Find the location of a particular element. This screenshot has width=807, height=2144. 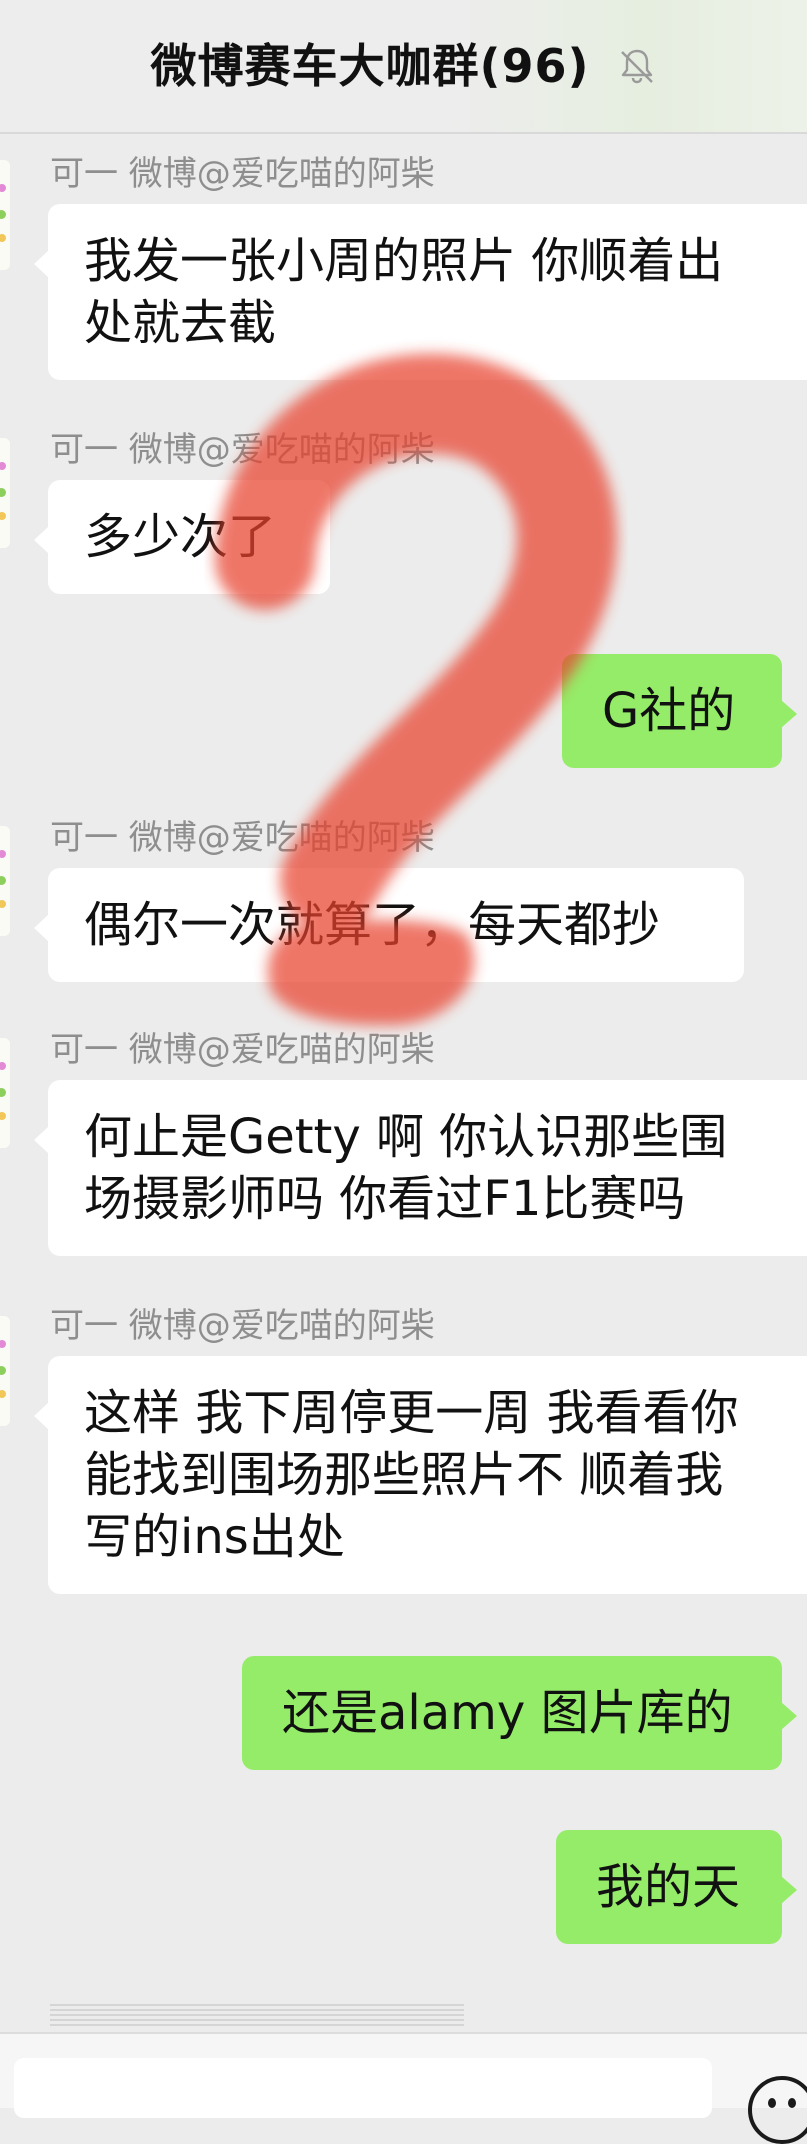

message-input-bar is located at coordinates (403, 2088).